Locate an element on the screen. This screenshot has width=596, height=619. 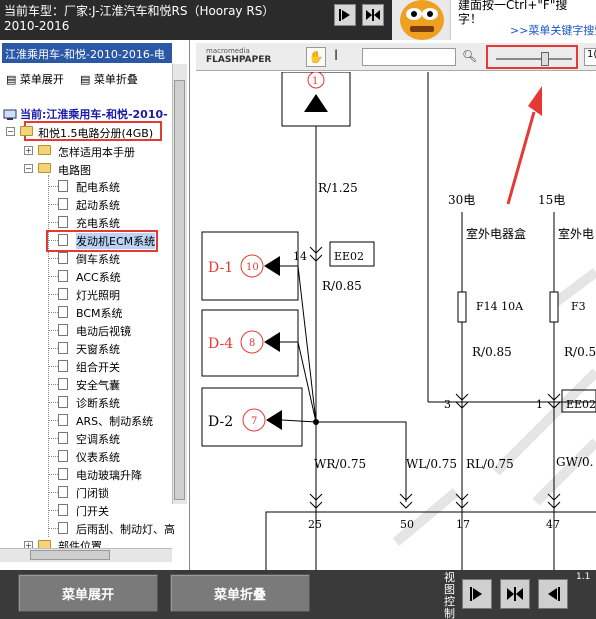
tree-folder-circuit: 电路图 is located at coordinates (74, 170).